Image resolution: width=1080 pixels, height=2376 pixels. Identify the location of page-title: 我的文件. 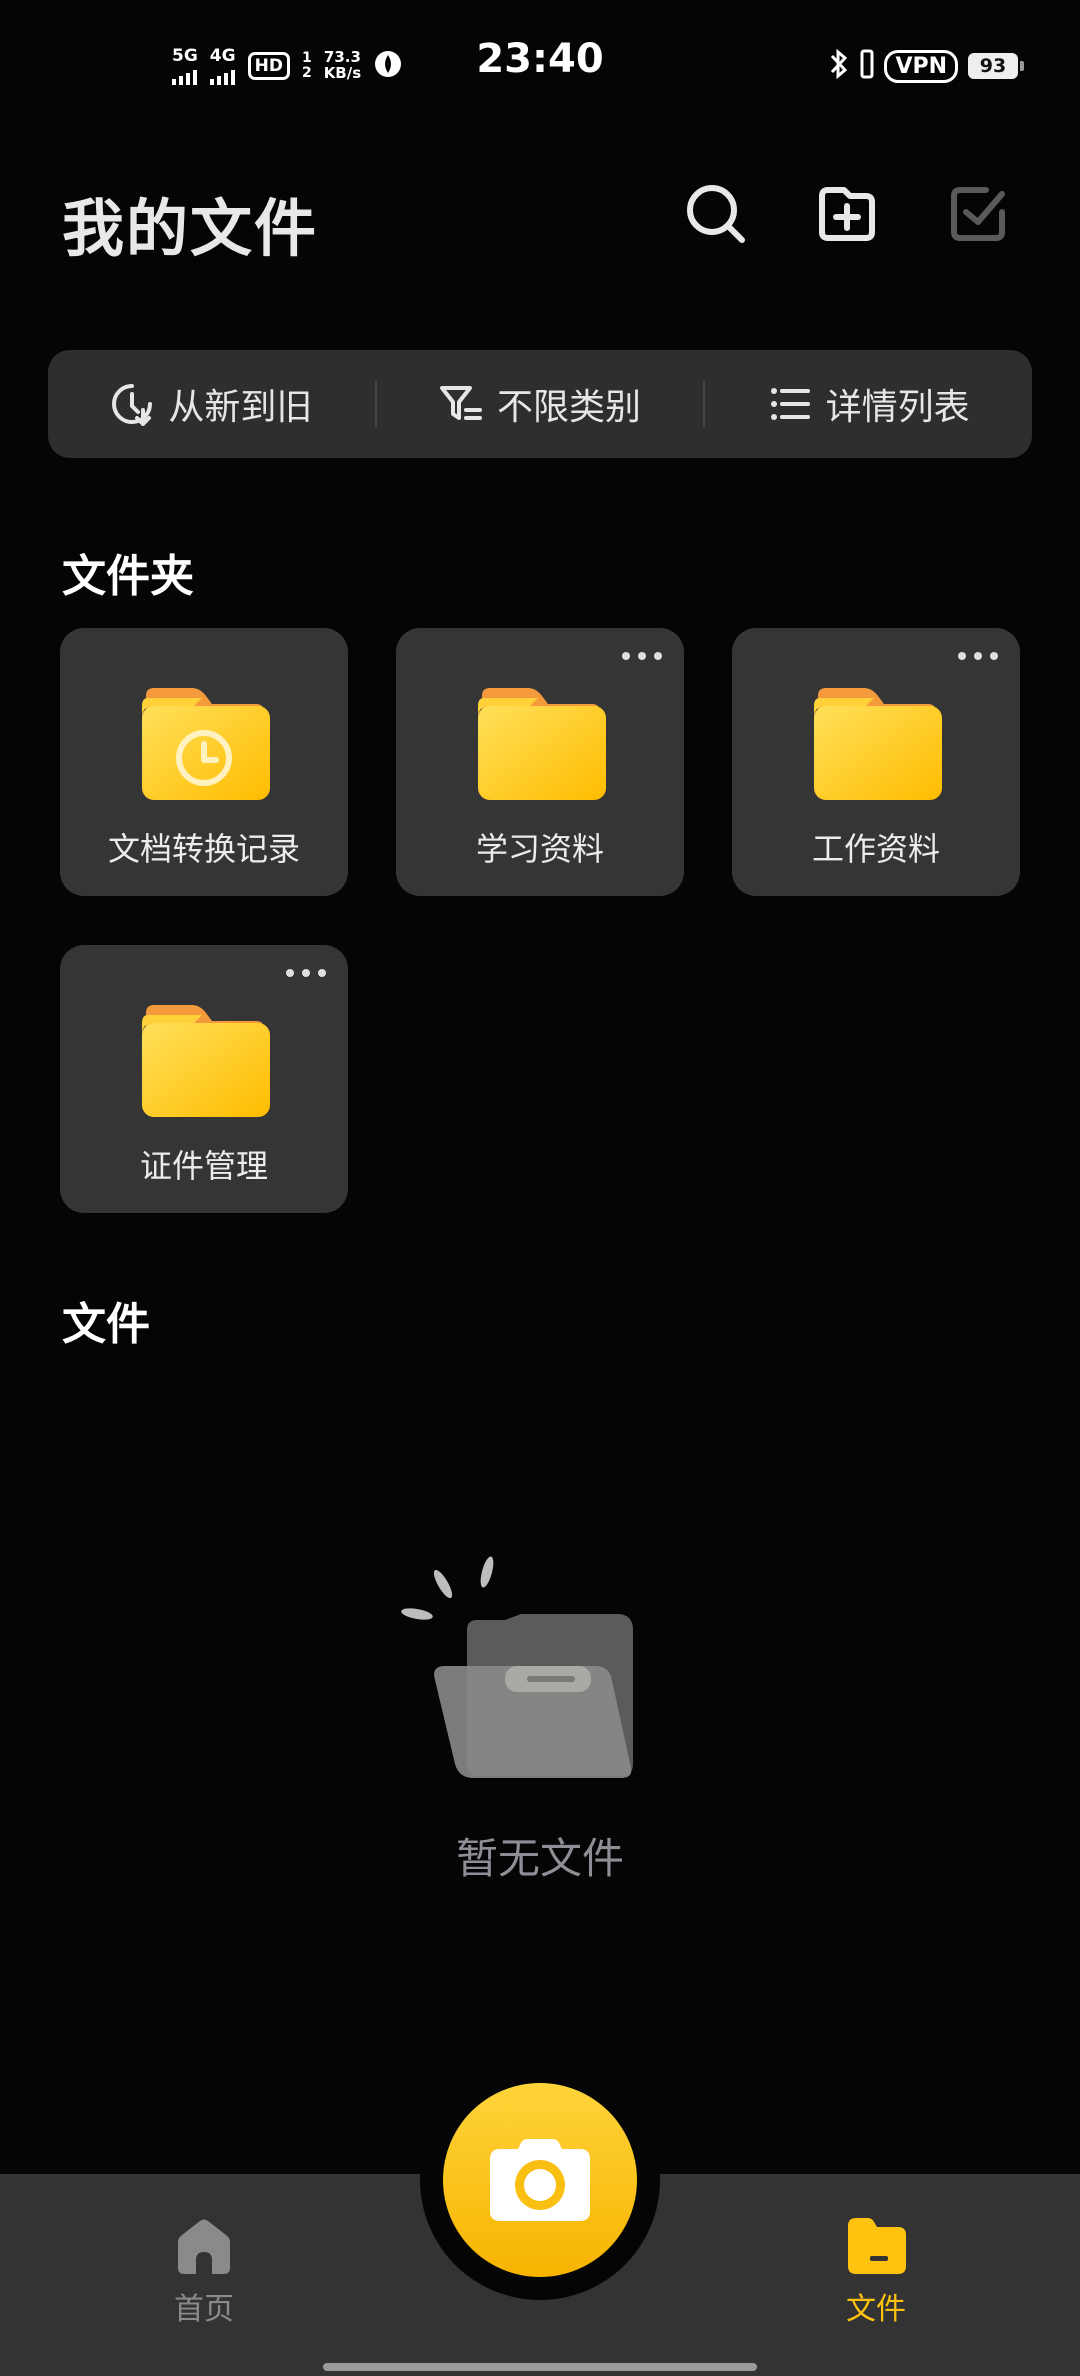
(190, 228).